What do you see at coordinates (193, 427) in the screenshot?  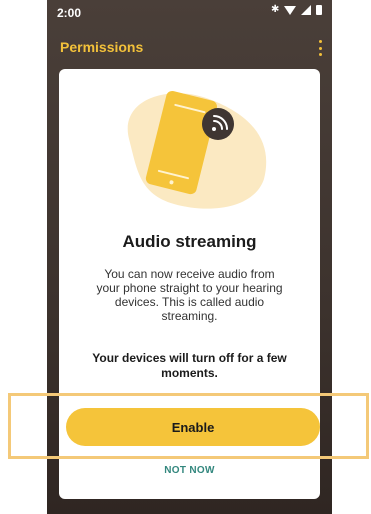 I see `enable-button: Enable` at bounding box center [193, 427].